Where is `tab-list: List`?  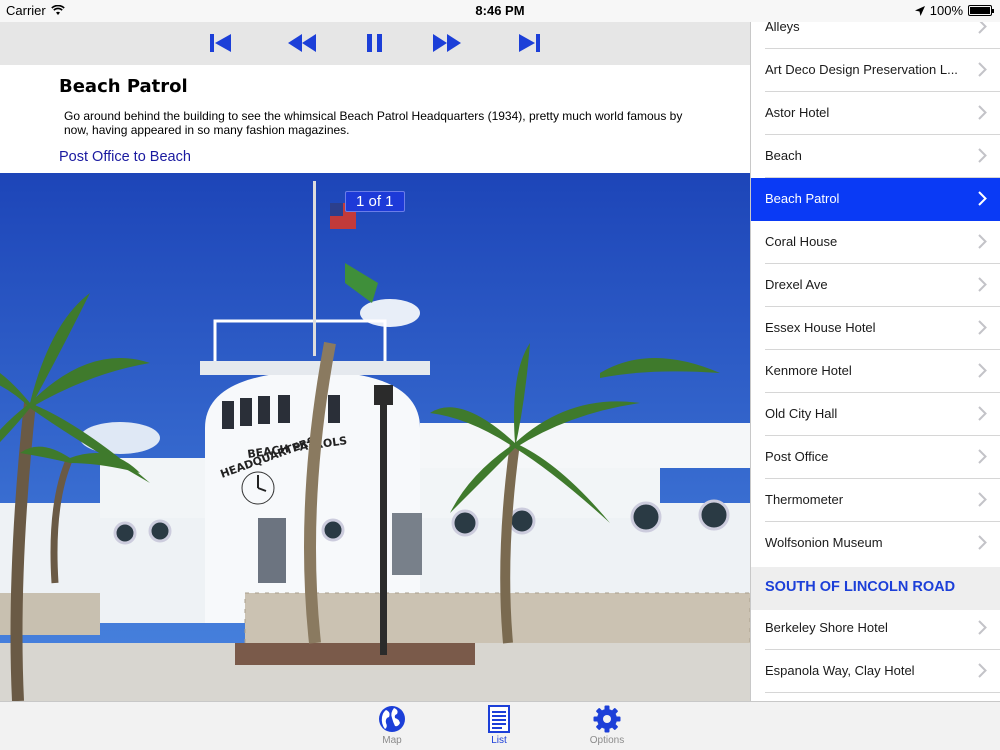 tab-list: List is located at coordinates (499, 726).